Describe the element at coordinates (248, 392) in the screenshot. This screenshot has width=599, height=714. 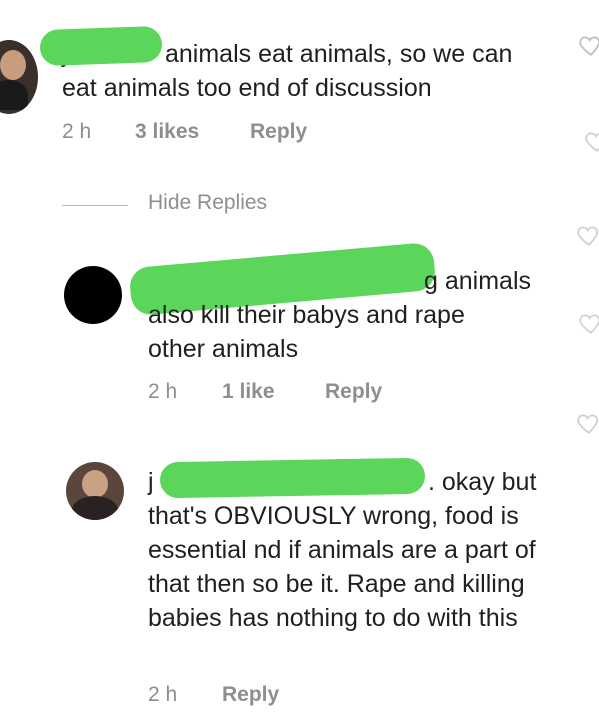
I see `comment-2-likes: 1 like` at that location.